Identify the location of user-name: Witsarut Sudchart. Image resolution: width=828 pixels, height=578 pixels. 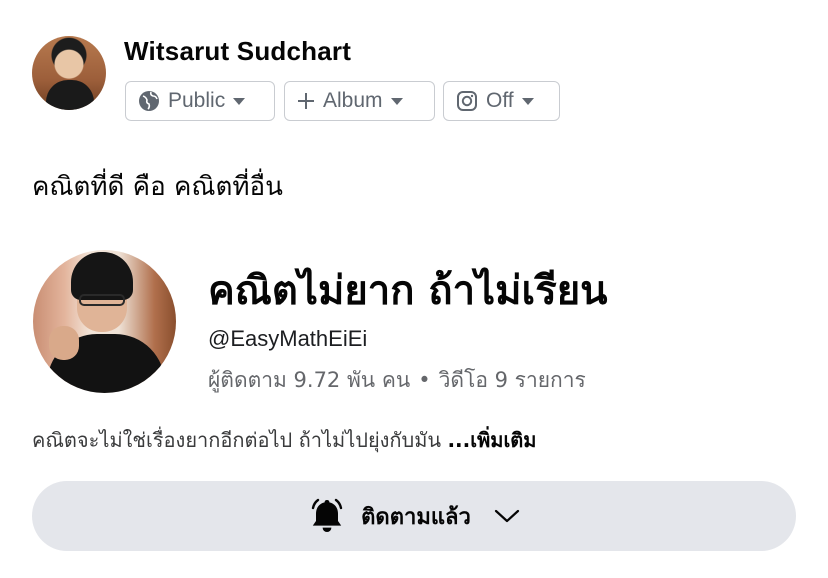
(238, 51).